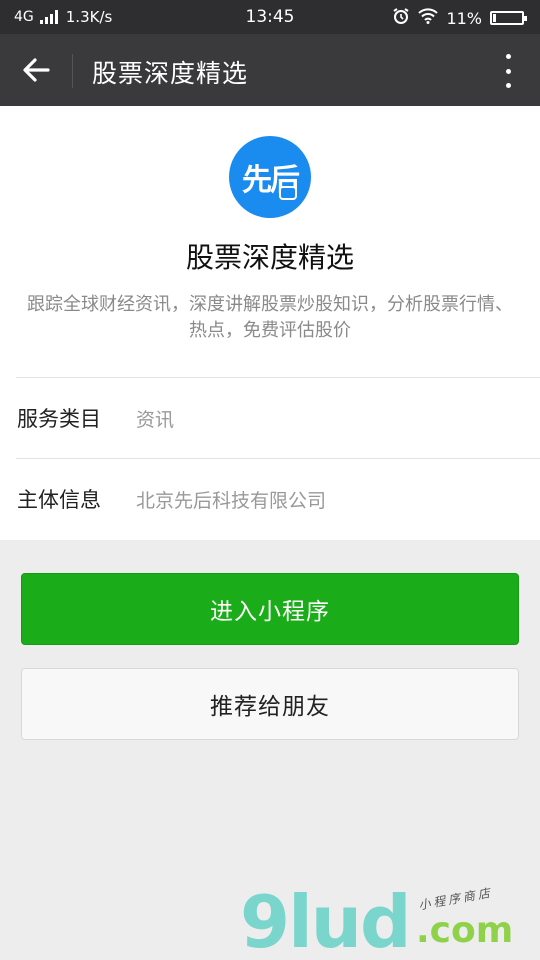 This screenshot has width=540, height=960. I want to click on battery-icon, so click(508, 18).